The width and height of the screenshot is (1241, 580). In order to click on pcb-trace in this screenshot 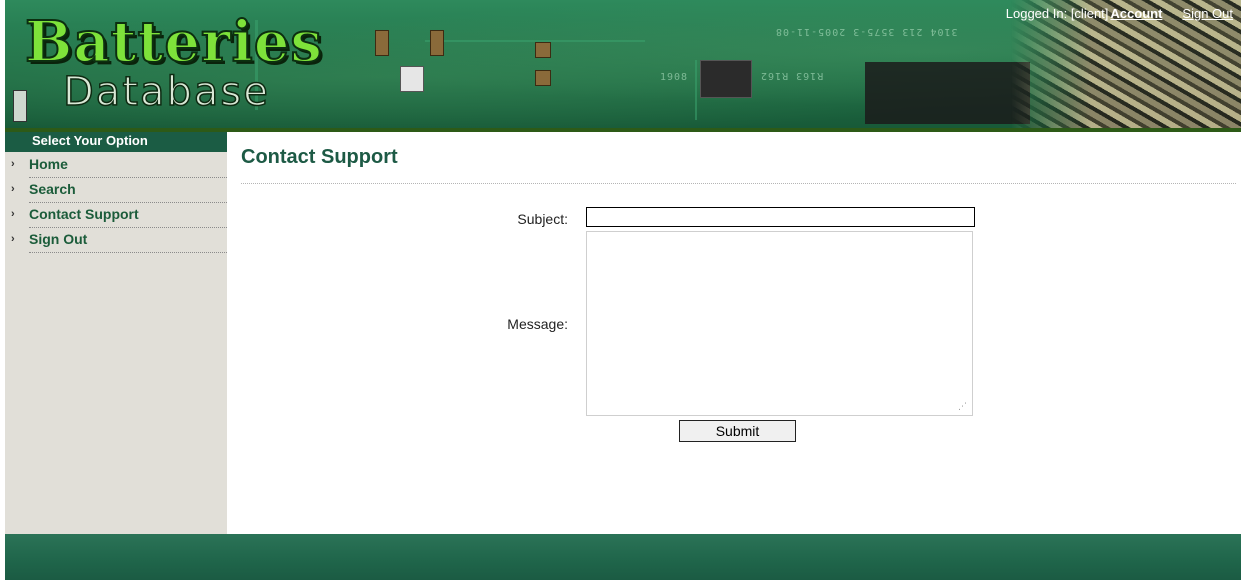, I will do `click(696, 90)`.